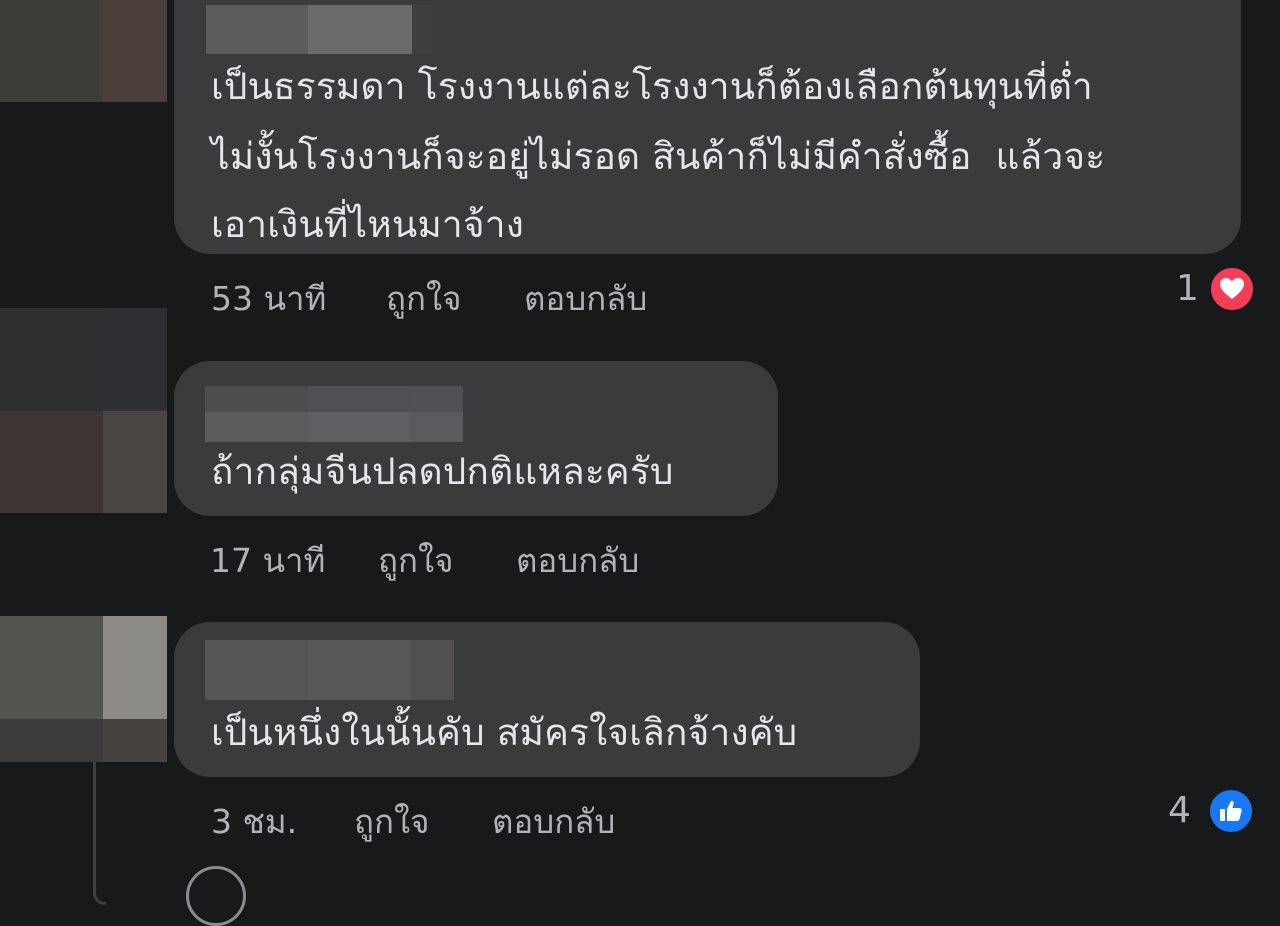  I want to click on comment-bubble: เป็นหนึ่งในนั้นคับ สมัครใจเลิกจ้างคับ, so click(547, 699).